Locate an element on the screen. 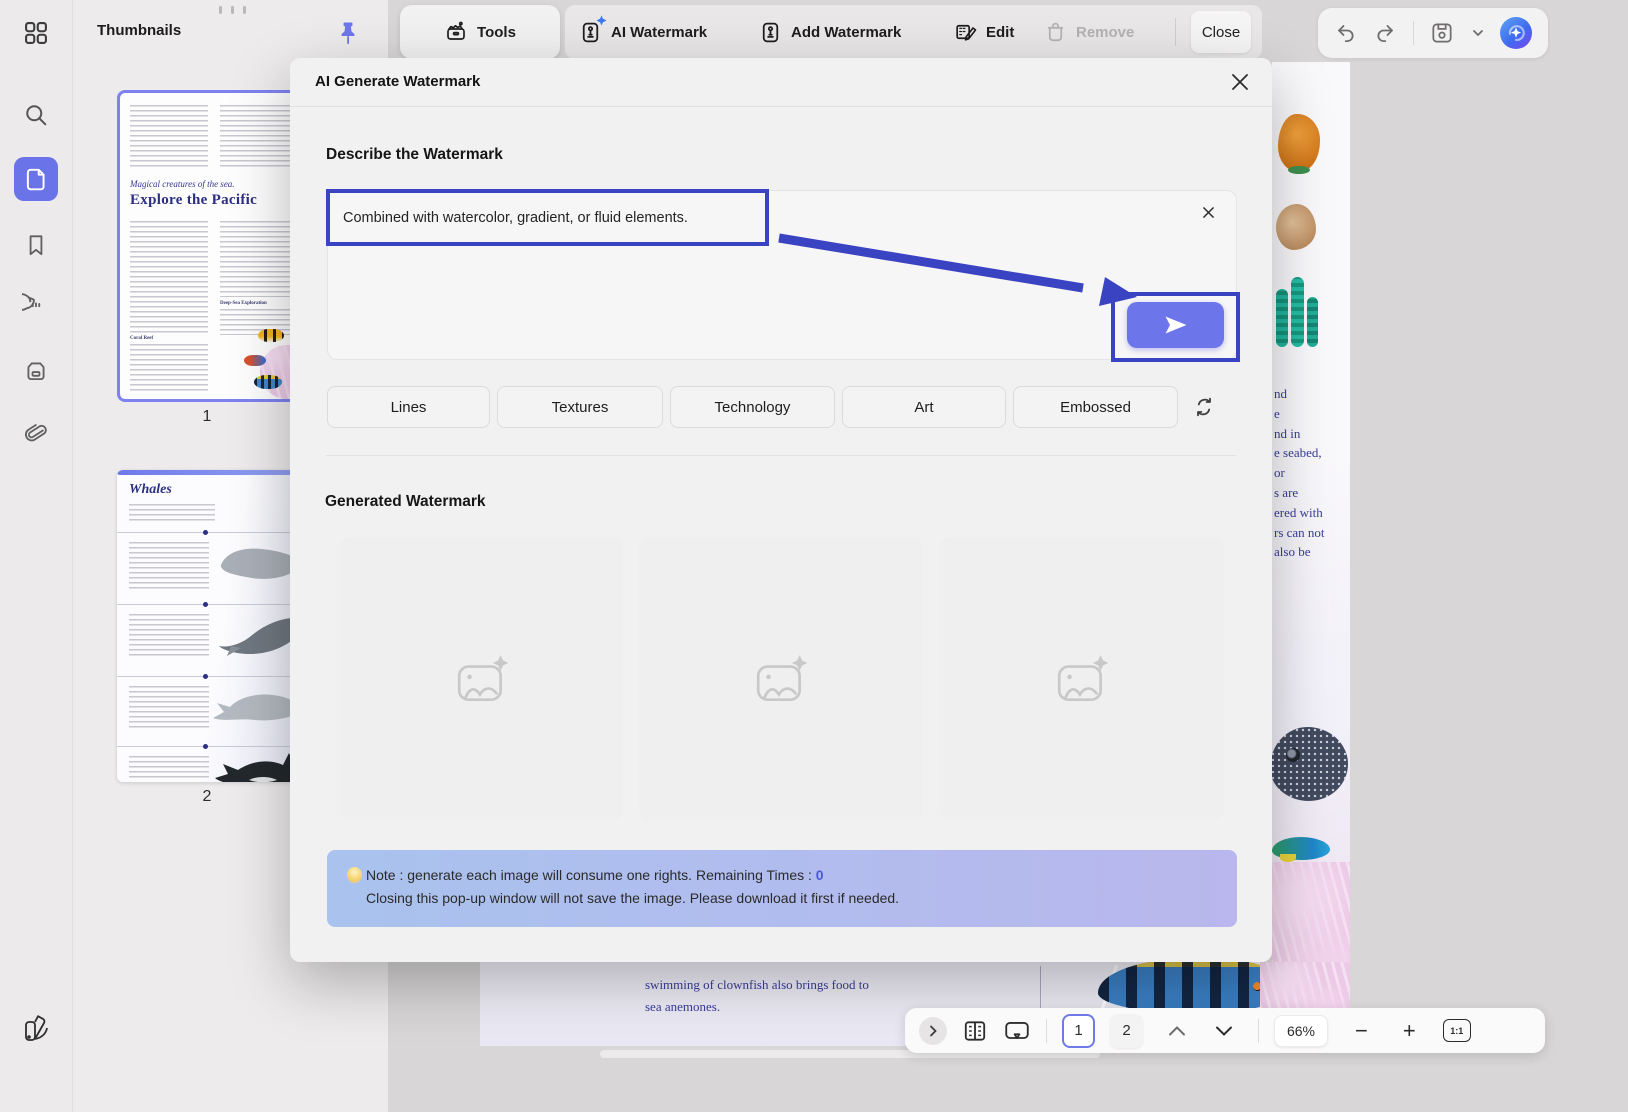 This screenshot has width=1628, height=1112. modal-title: AI Generate Watermark is located at coordinates (398, 81).